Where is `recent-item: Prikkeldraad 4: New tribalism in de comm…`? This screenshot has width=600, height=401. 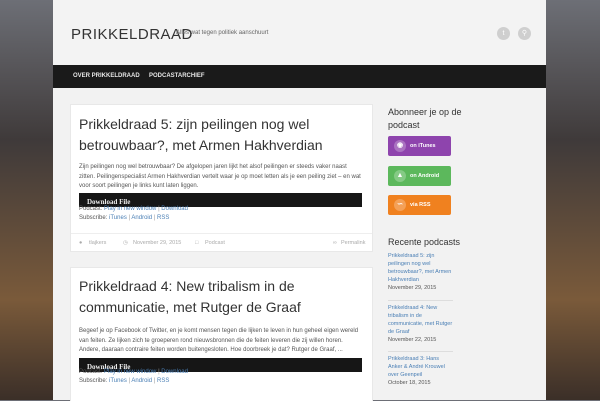
recent-item: Prikkeldraad 4: New tribalism in de comm… is located at coordinates (420, 324).